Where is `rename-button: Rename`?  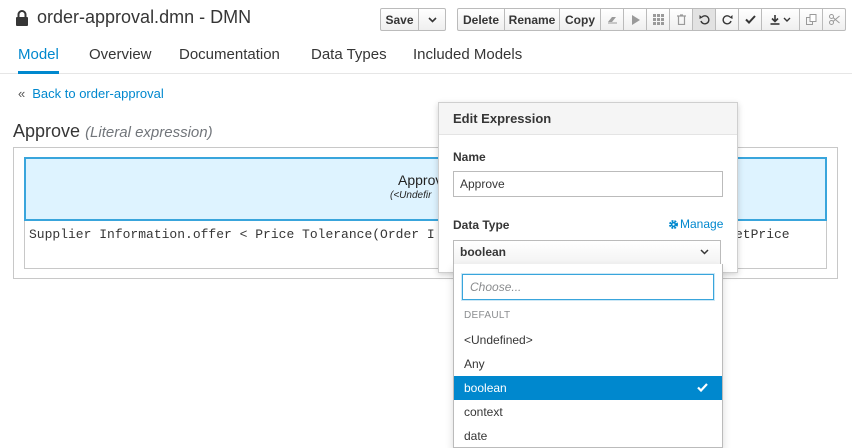
rename-button: Rename is located at coordinates (532, 19).